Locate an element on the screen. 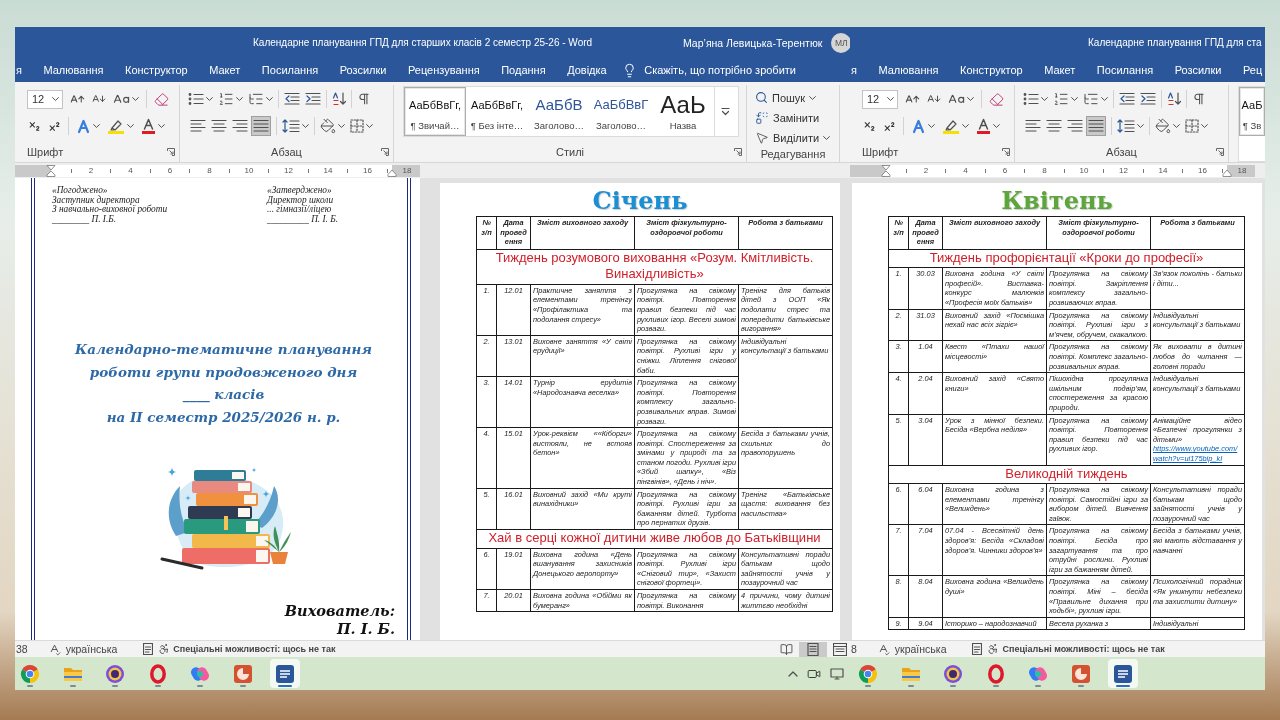 The width and height of the screenshot is (1280, 720). page-number: 38 is located at coordinates (22, 649).